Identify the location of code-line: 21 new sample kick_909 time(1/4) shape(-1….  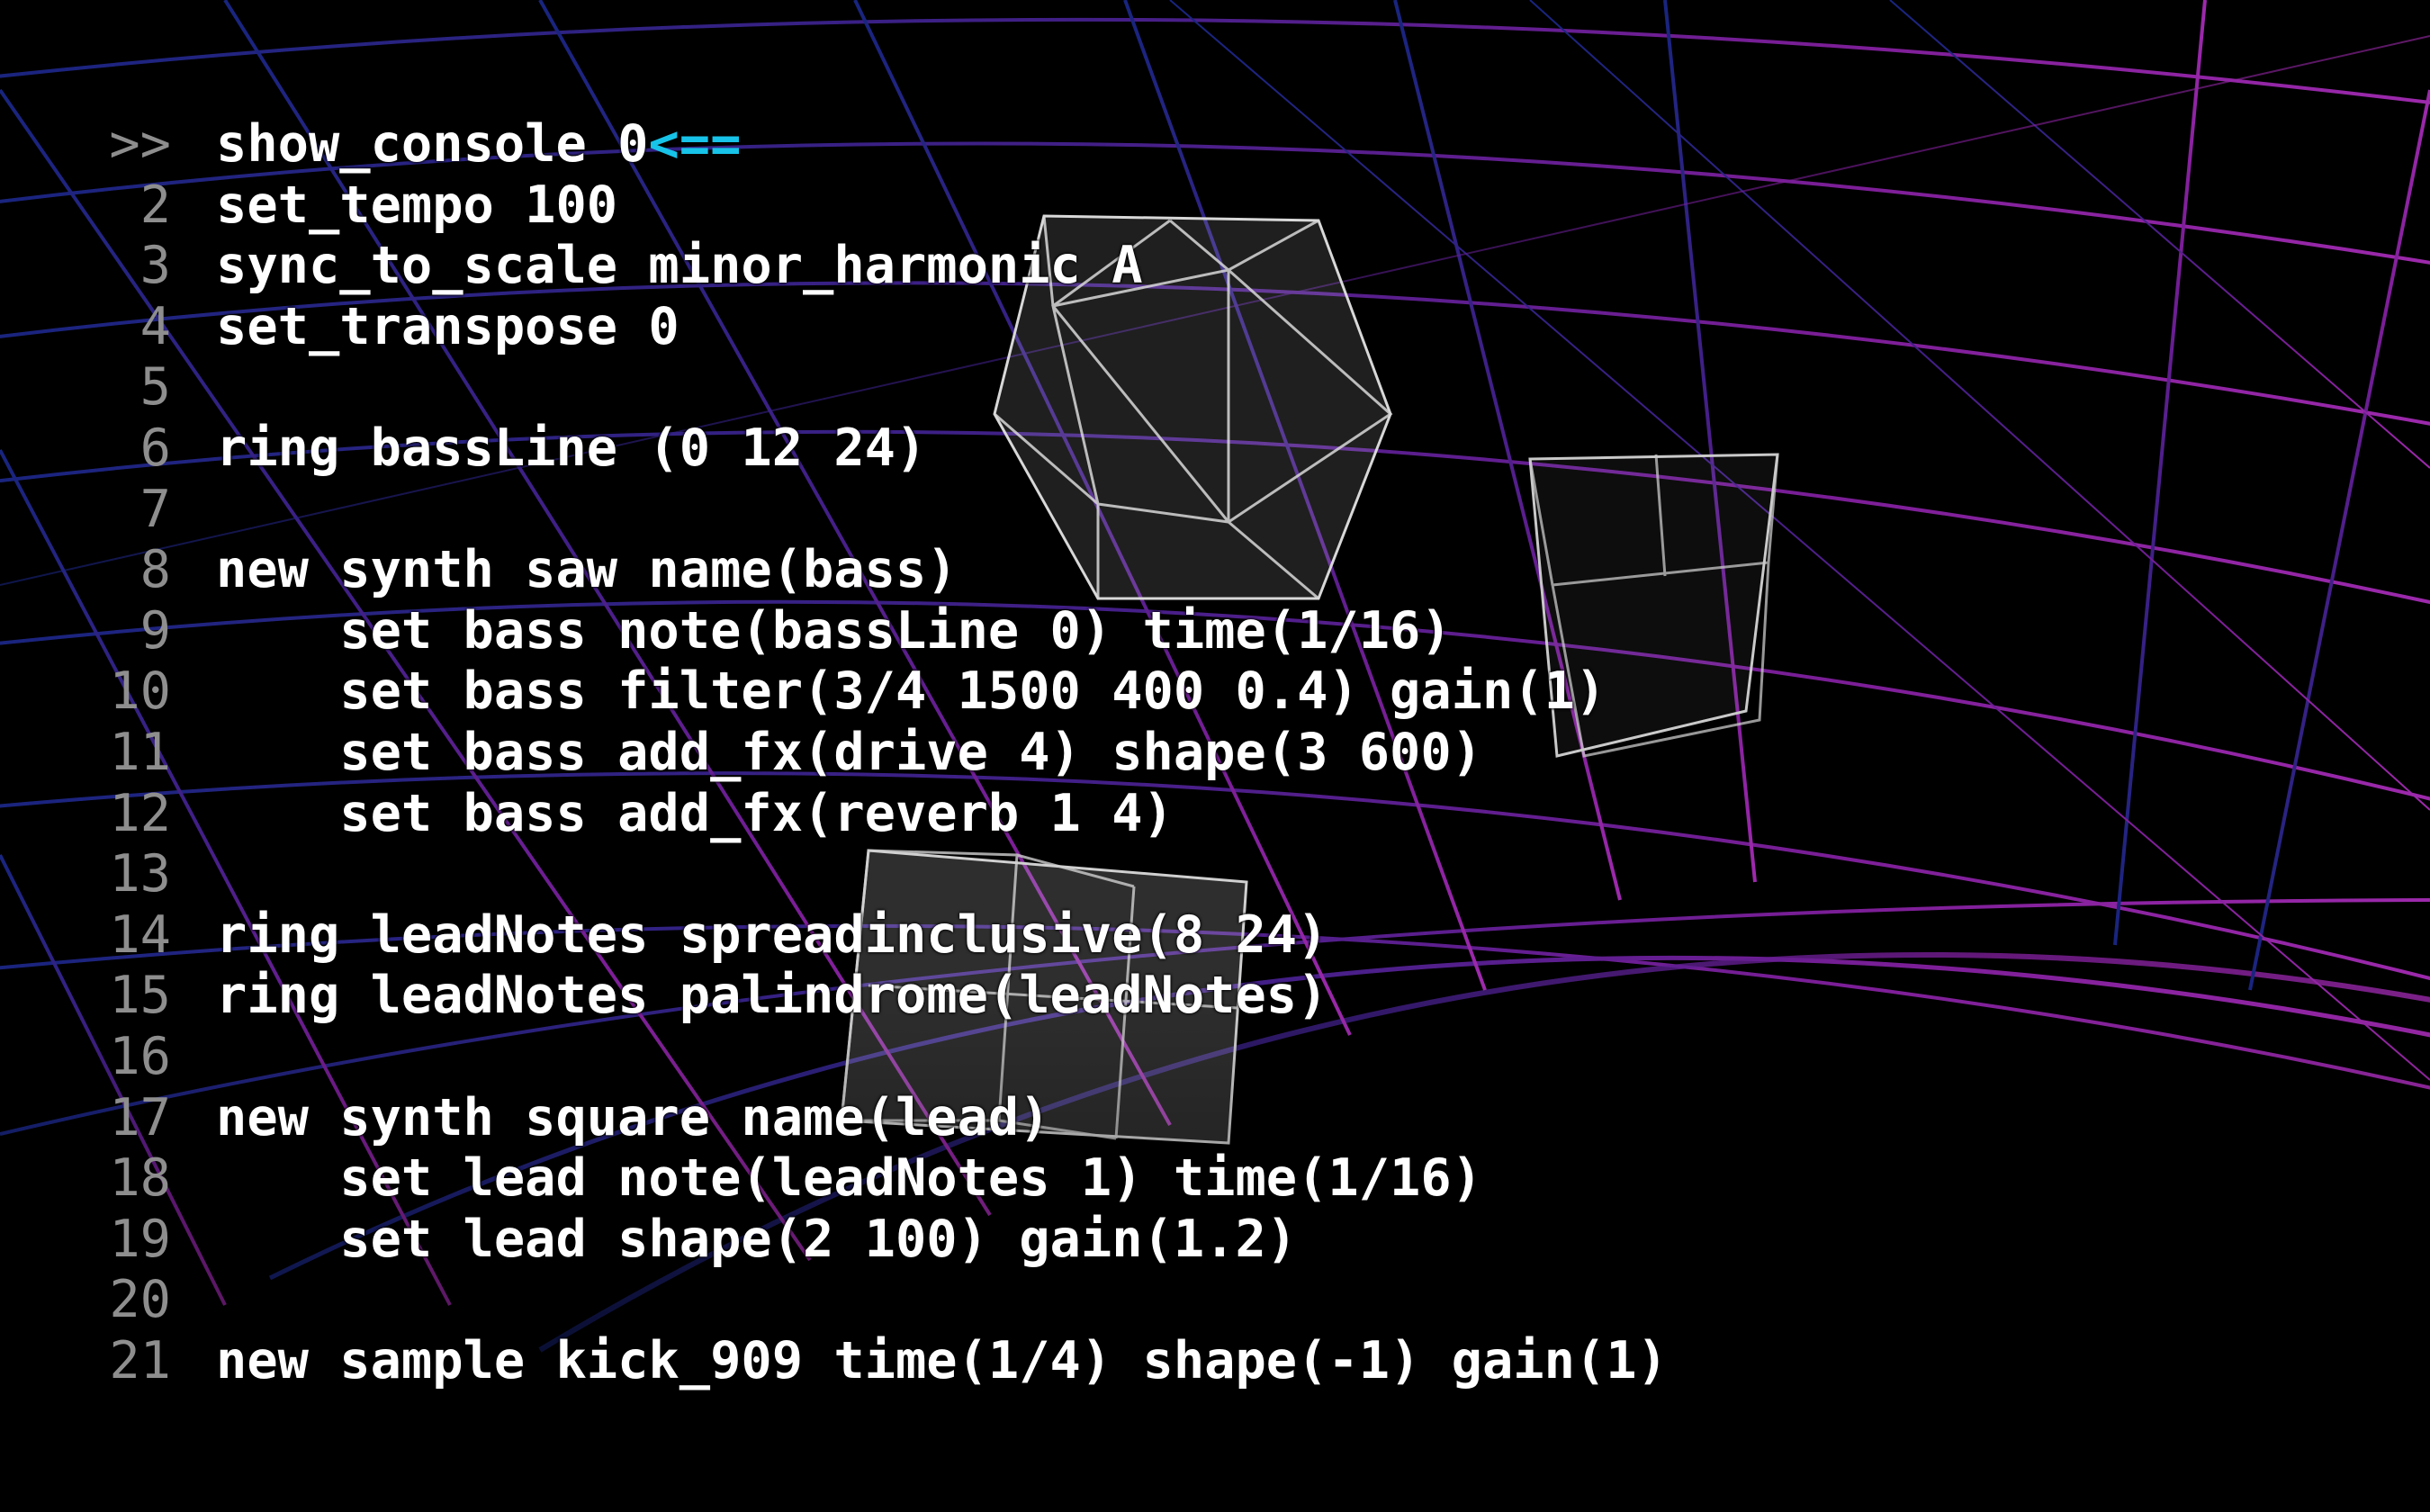
(1215, 1361).